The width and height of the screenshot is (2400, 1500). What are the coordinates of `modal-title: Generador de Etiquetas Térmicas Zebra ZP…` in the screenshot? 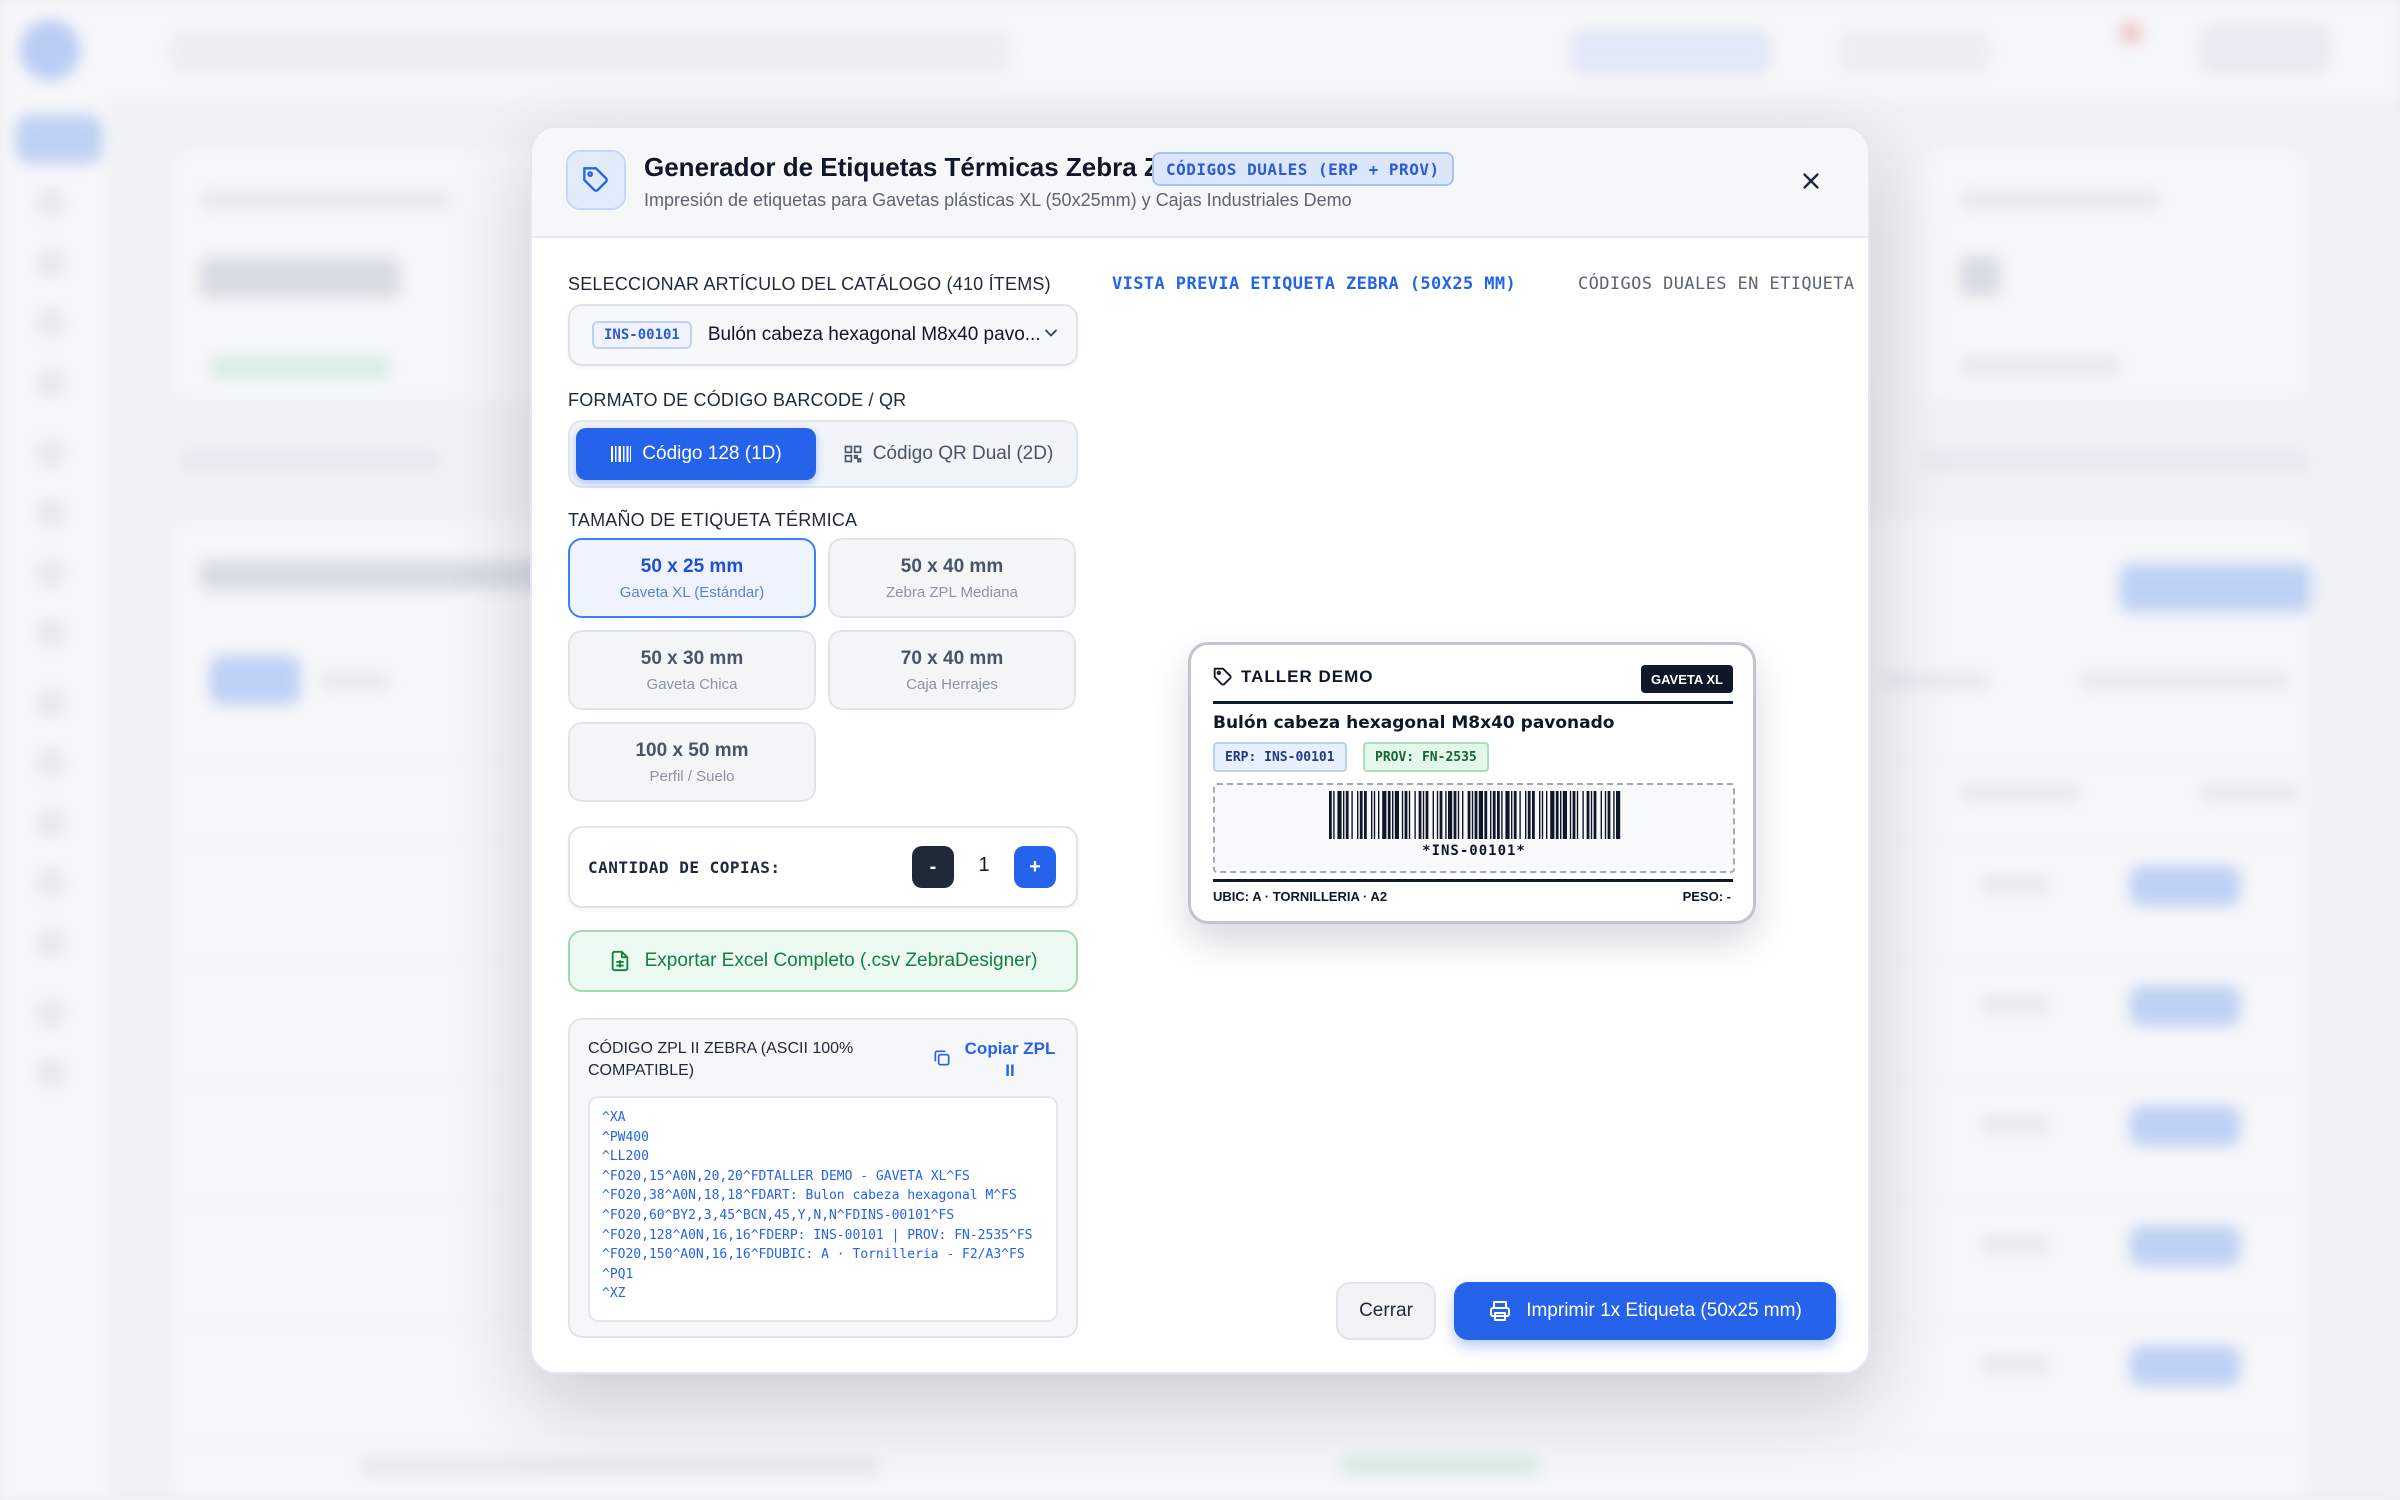 It's located at (929, 167).